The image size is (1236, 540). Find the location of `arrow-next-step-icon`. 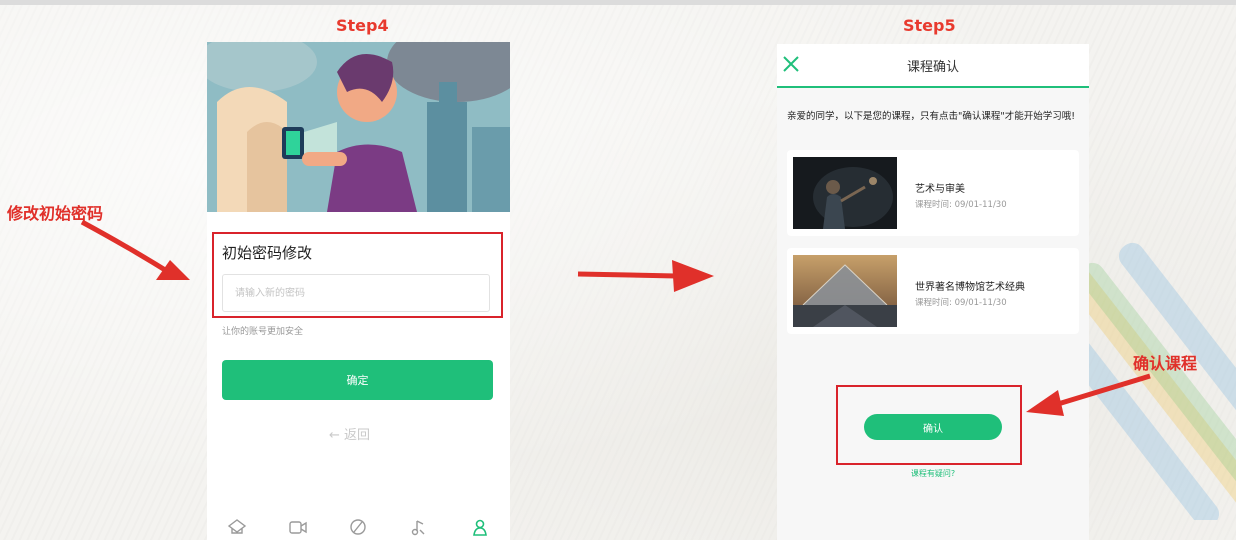

arrow-next-step-icon is located at coordinates (645, 276).